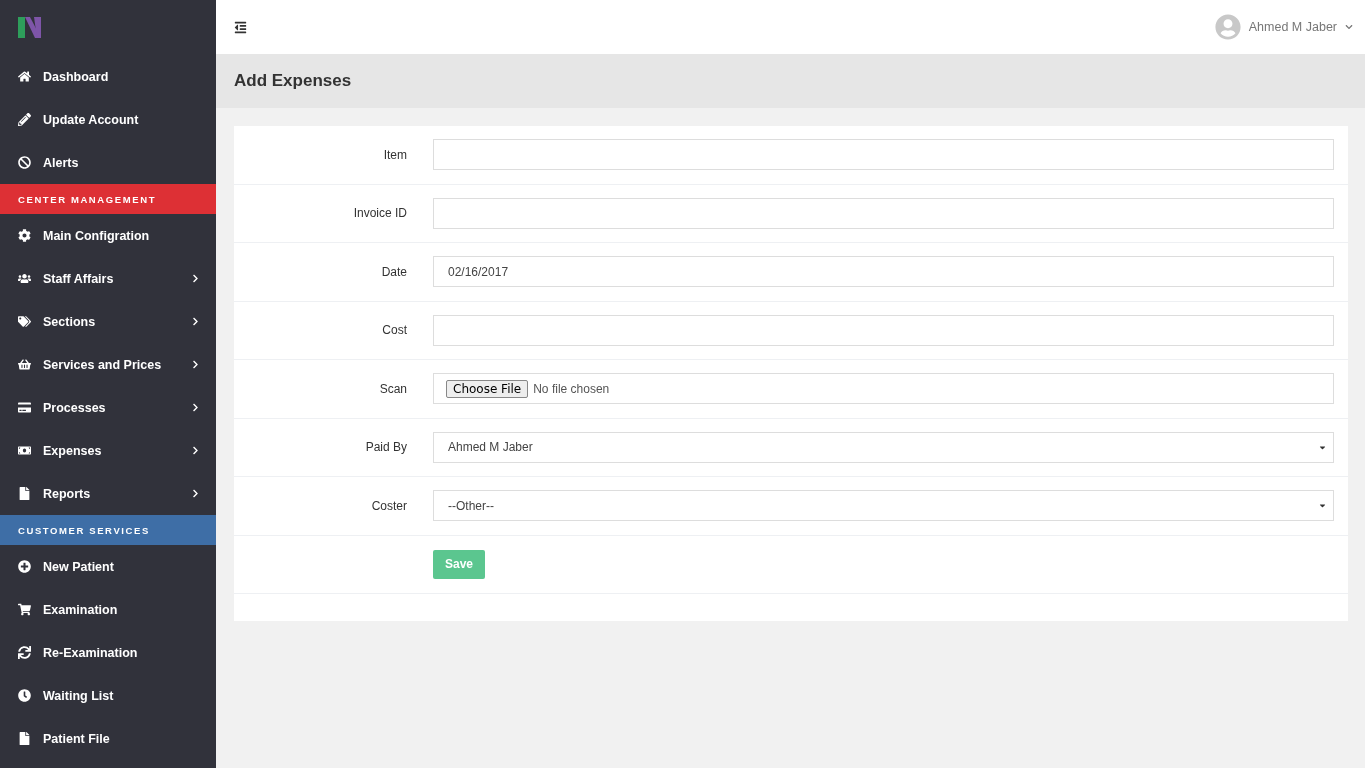  What do you see at coordinates (108, 199) in the screenshot?
I see `section-header: CENTER MANAGEMENT` at bounding box center [108, 199].